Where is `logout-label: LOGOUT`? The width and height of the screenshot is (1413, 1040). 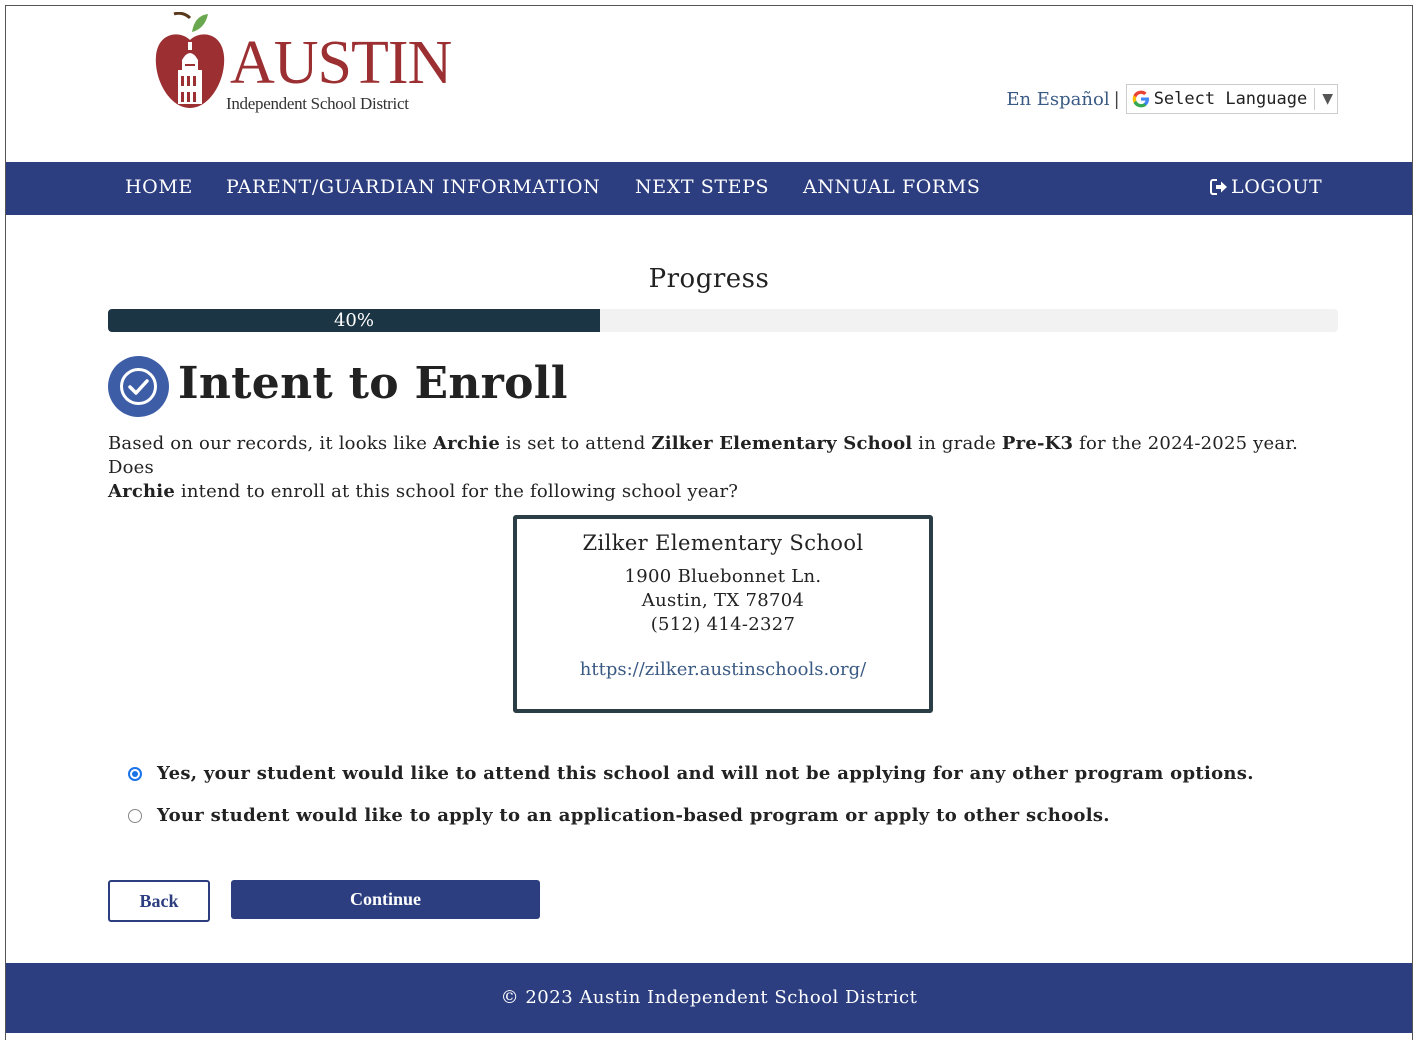
logout-label: LOGOUT is located at coordinates (1277, 187).